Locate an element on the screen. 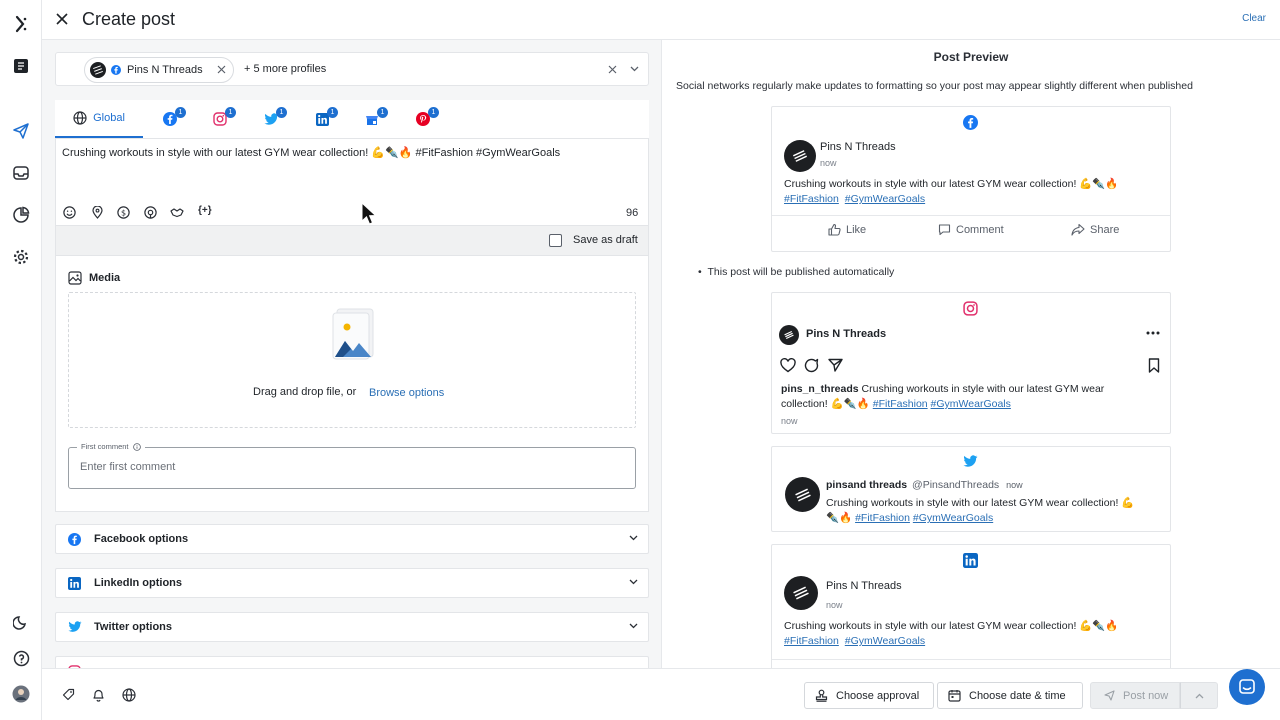 This screenshot has height=720, width=1280. currency-icon: $ is located at coordinates (123, 212).